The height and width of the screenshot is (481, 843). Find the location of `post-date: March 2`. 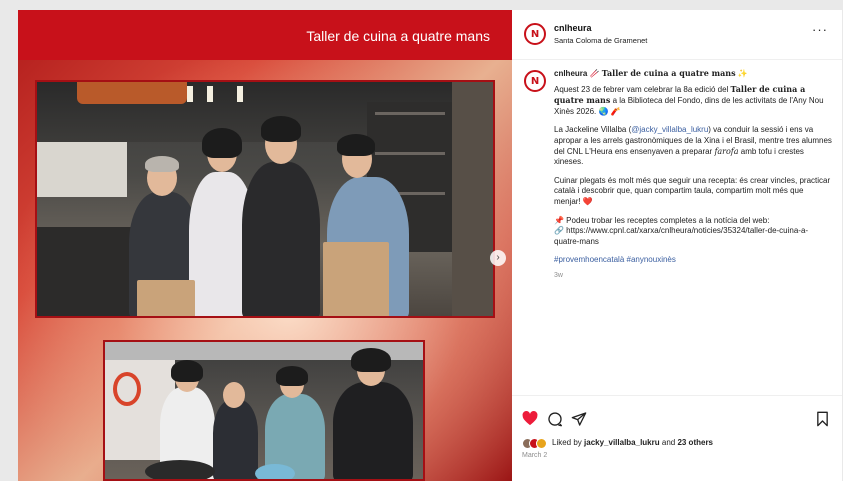

post-date: March 2 is located at coordinates (535, 455).